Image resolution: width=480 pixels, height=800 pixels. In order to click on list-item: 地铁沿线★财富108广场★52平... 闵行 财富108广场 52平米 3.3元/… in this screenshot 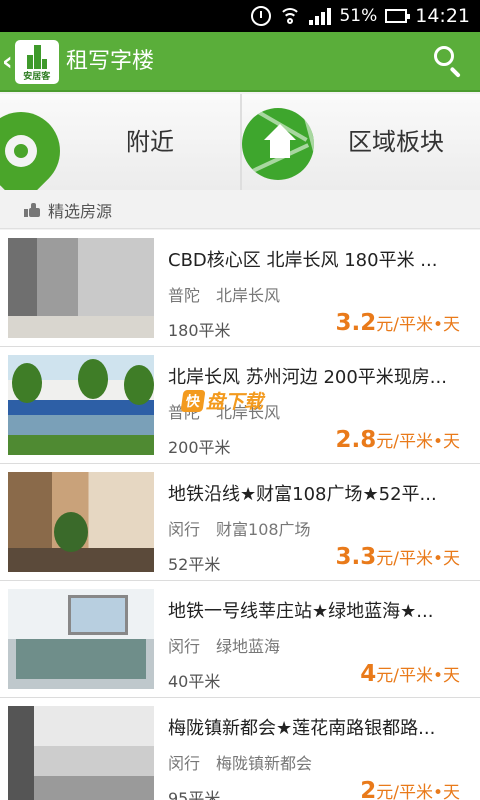, I will do `click(240, 522)`.